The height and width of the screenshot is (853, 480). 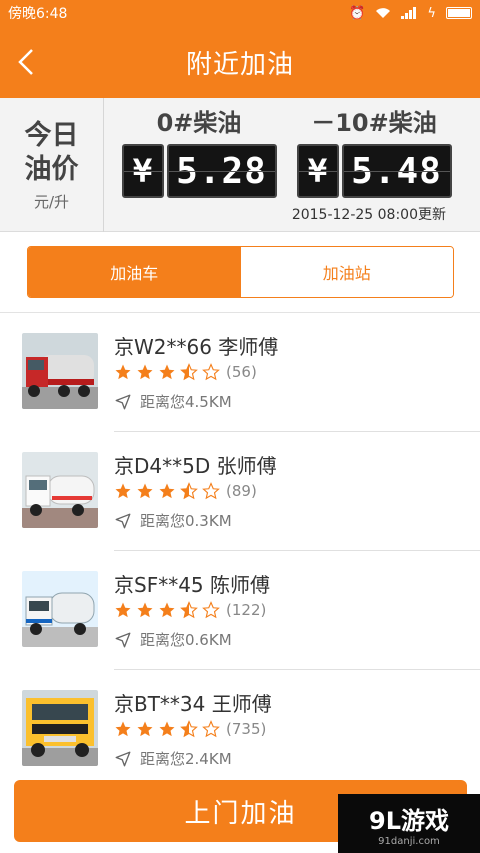 I want to click on fuel-price-0: 0#柴油 ¥ 5.28, so click(x=199, y=152).